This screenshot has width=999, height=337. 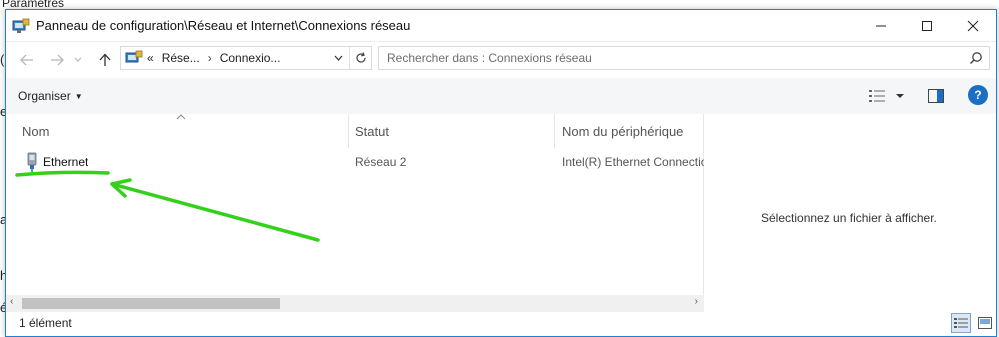 I want to click on window-controls, so click(x=927, y=26).